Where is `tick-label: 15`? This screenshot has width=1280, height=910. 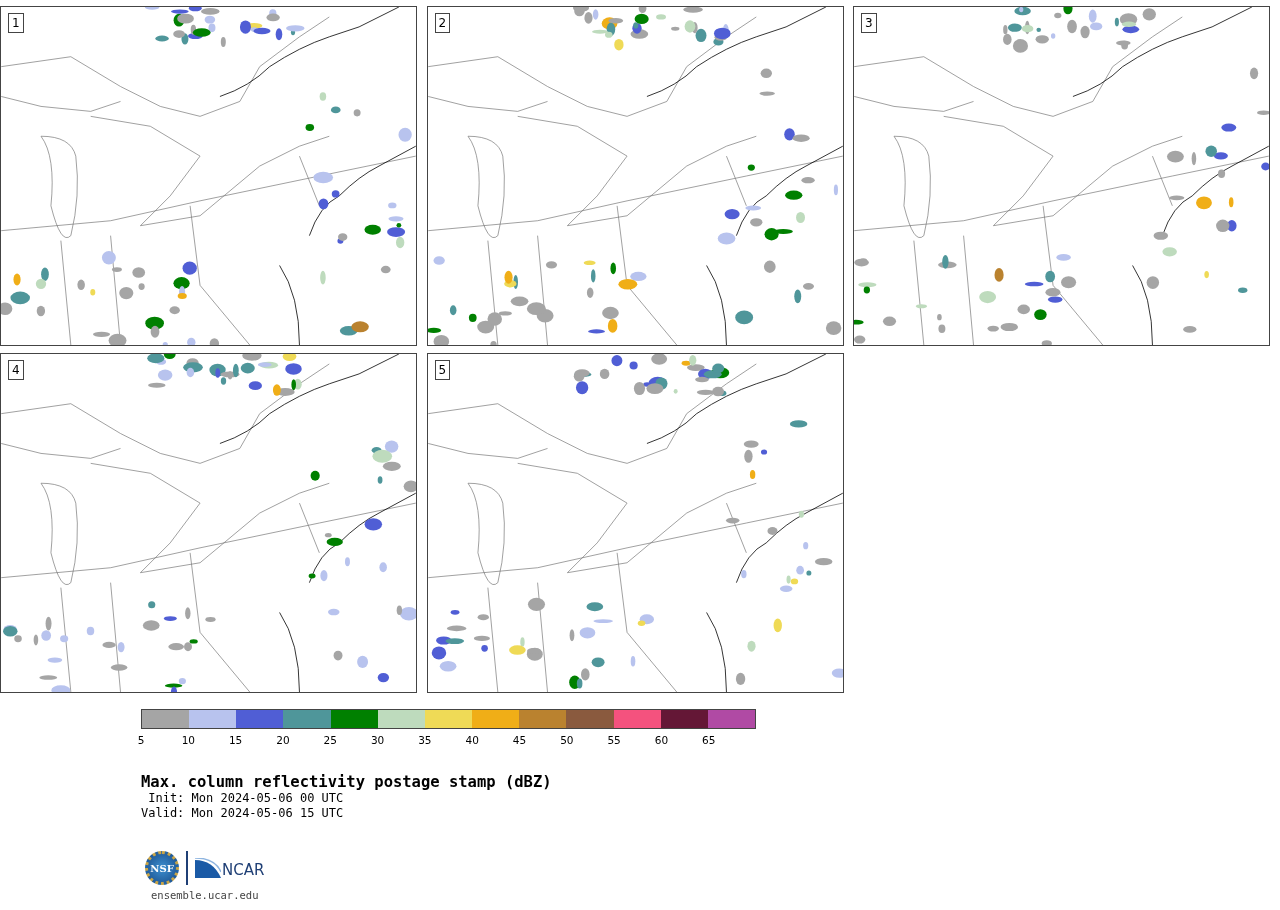 tick-label: 15 is located at coordinates (235, 740).